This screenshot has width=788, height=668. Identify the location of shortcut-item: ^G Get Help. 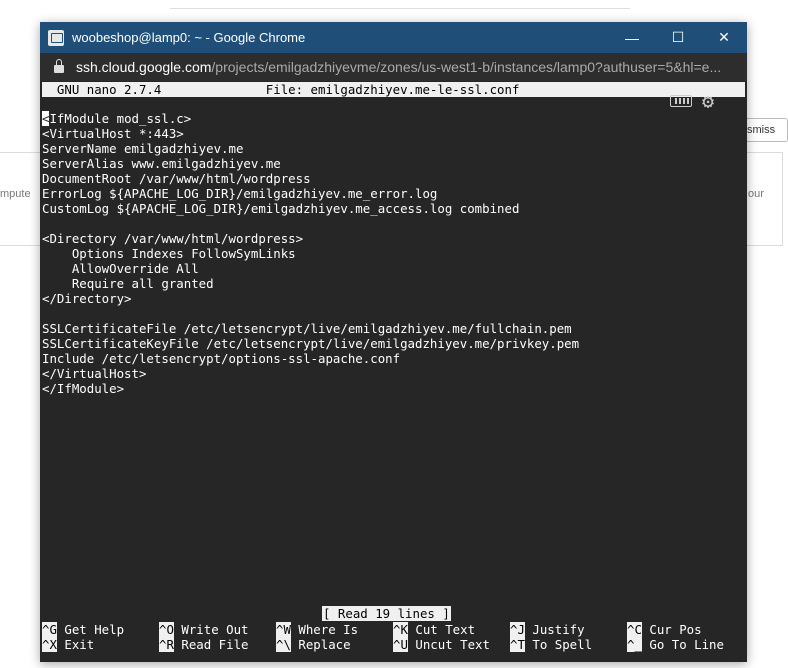
(100, 629).